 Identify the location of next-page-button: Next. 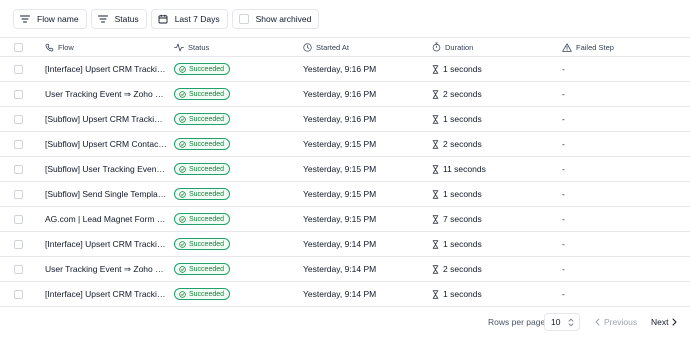
(664, 322).